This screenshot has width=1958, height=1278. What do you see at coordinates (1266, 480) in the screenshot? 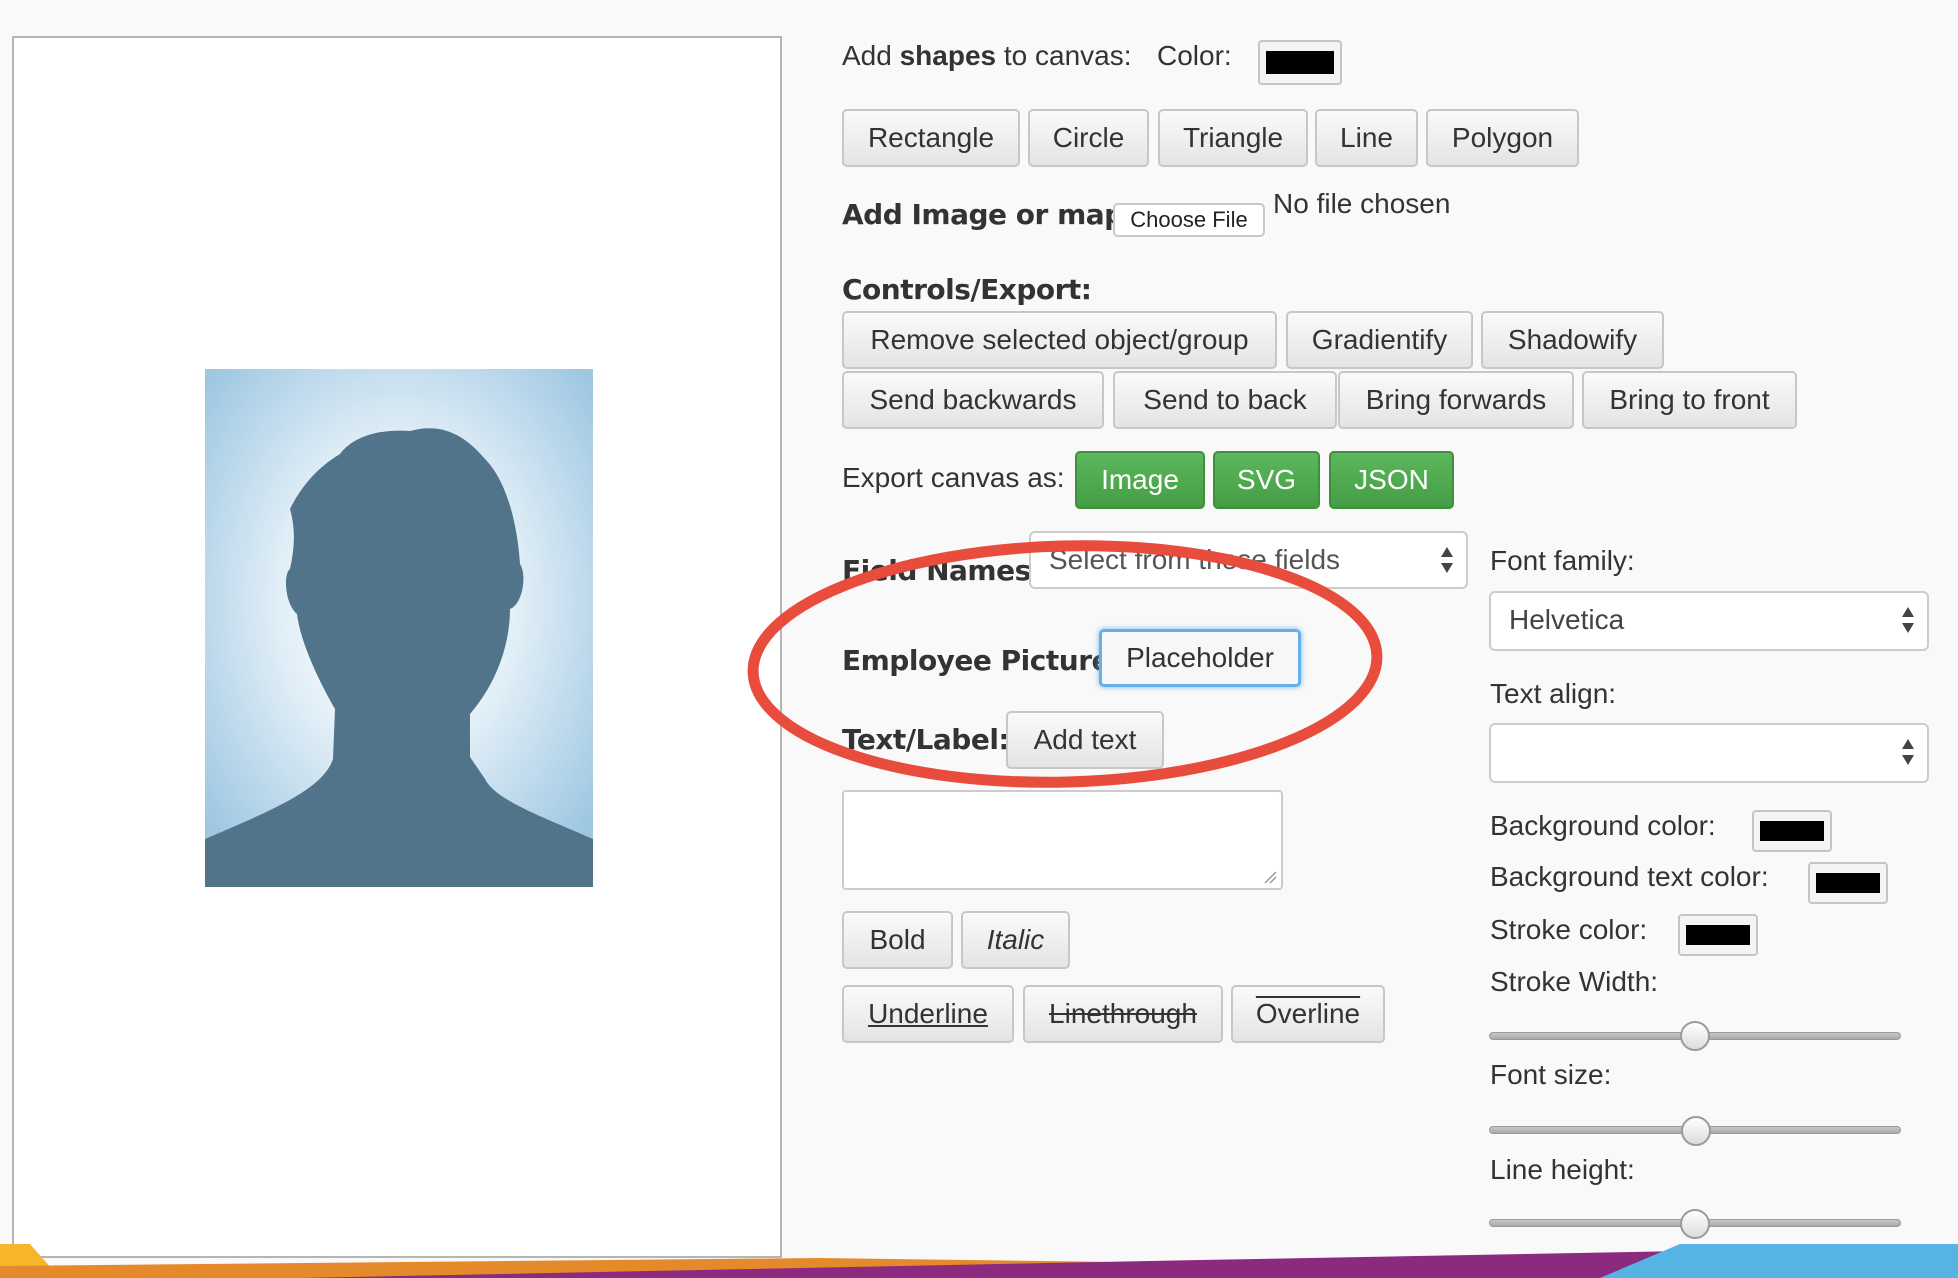
I see `export-svg-button: SVG` at bounding box center [1266, 480].